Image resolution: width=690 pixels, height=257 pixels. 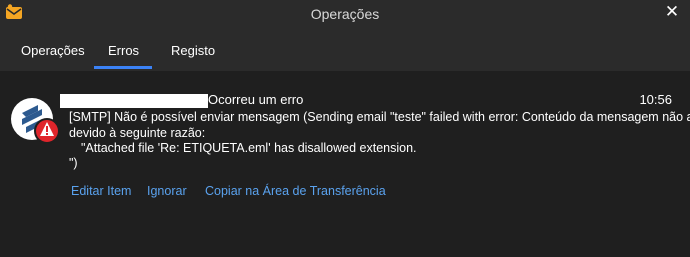 I want to click on tab-erros: Erros, so click(x=123, y=50).